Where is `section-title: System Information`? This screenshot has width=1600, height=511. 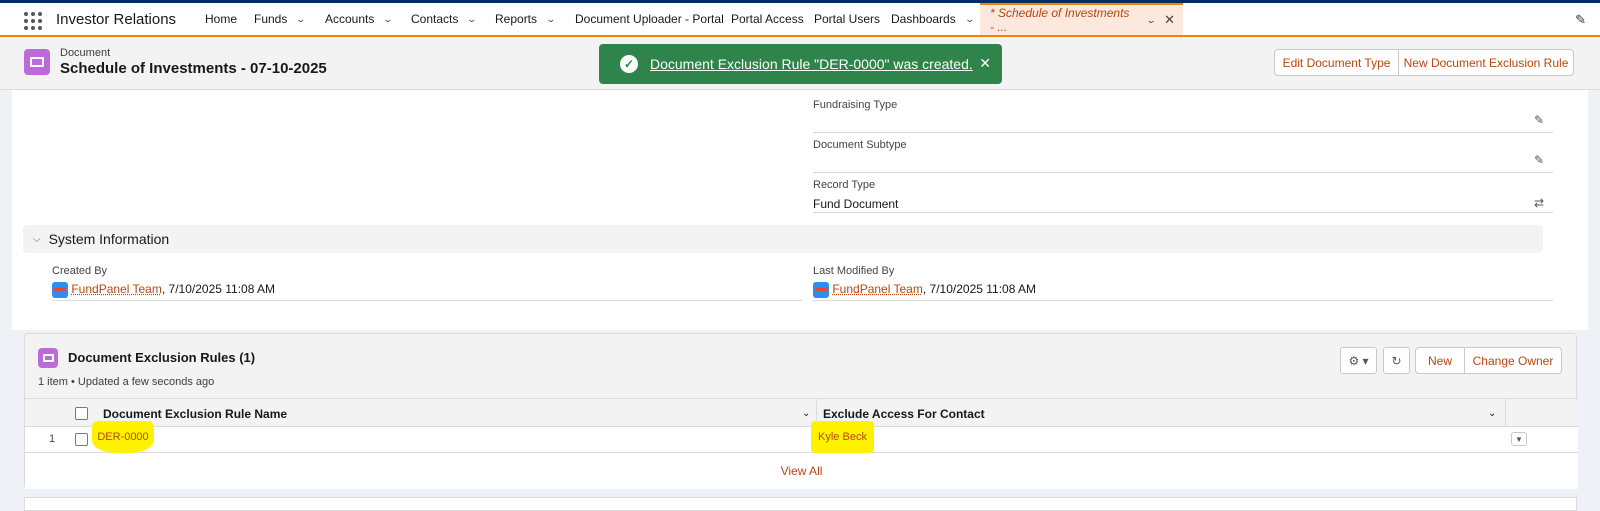
section-title: System Information is located at coordinates (109, 239).